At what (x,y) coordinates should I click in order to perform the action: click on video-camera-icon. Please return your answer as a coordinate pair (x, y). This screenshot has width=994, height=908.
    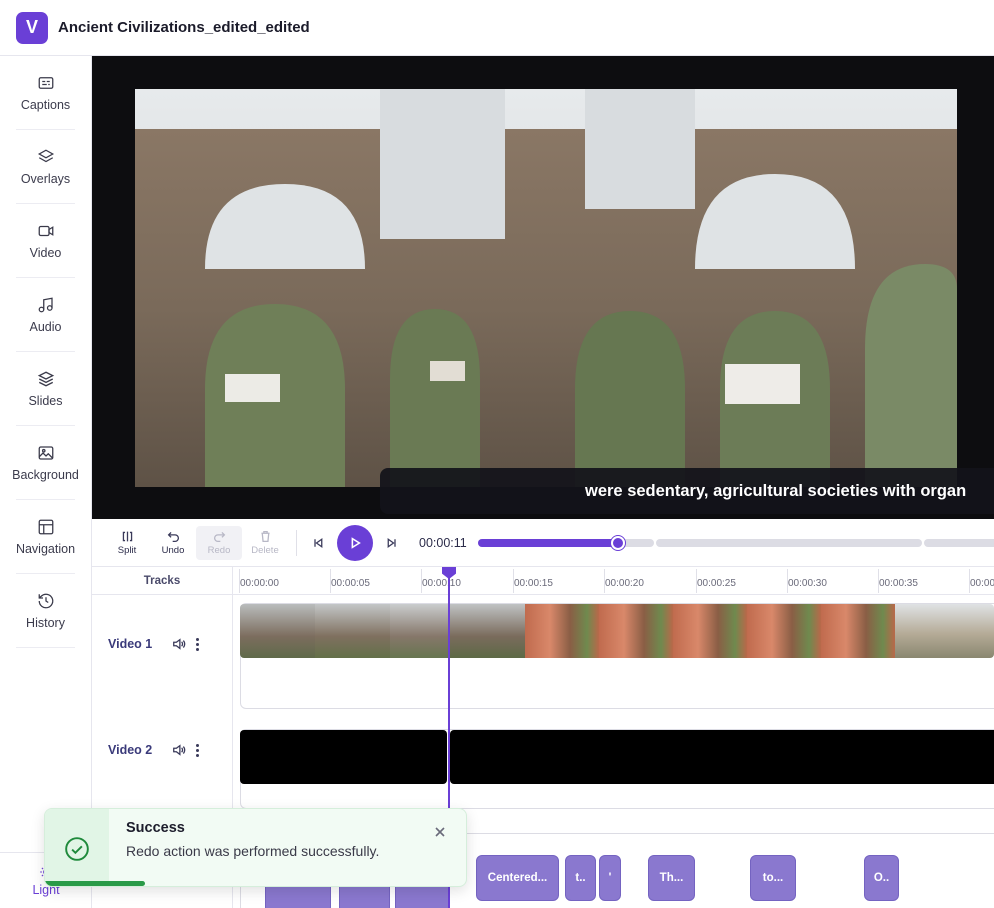
    Looking at the image, I should click on (45, 231).